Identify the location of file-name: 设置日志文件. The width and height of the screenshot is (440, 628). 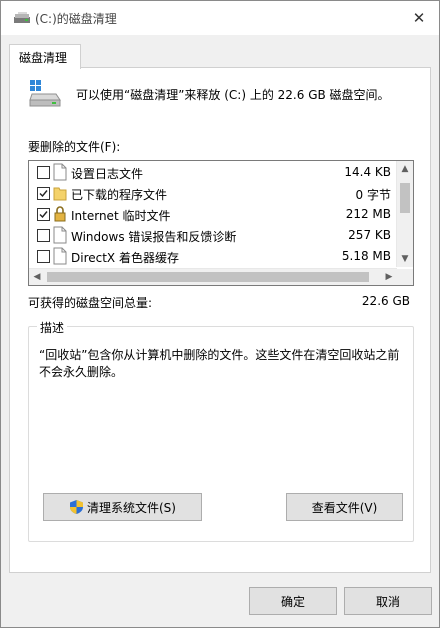
(107, 174).